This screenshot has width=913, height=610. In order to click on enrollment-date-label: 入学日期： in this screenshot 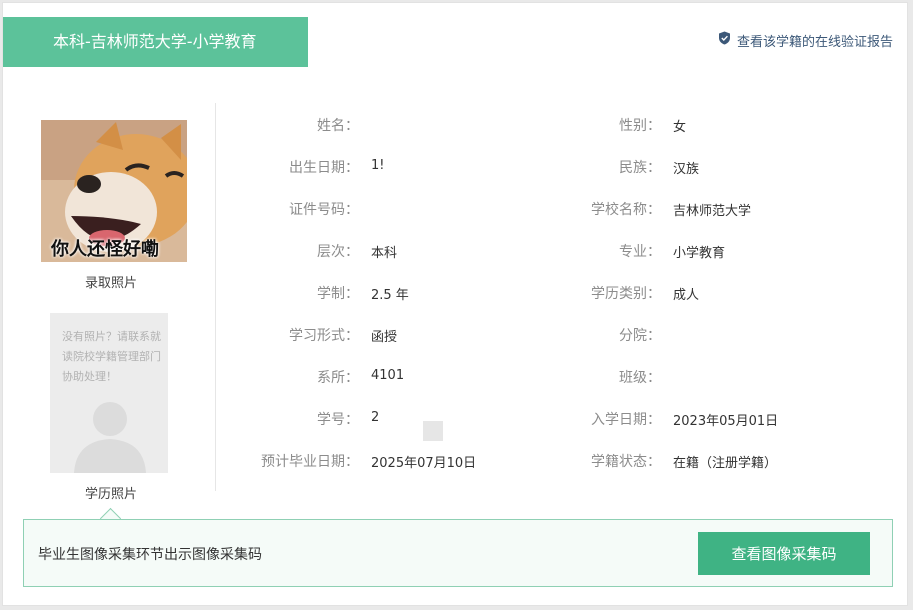, I will do `click(626, 420)`.